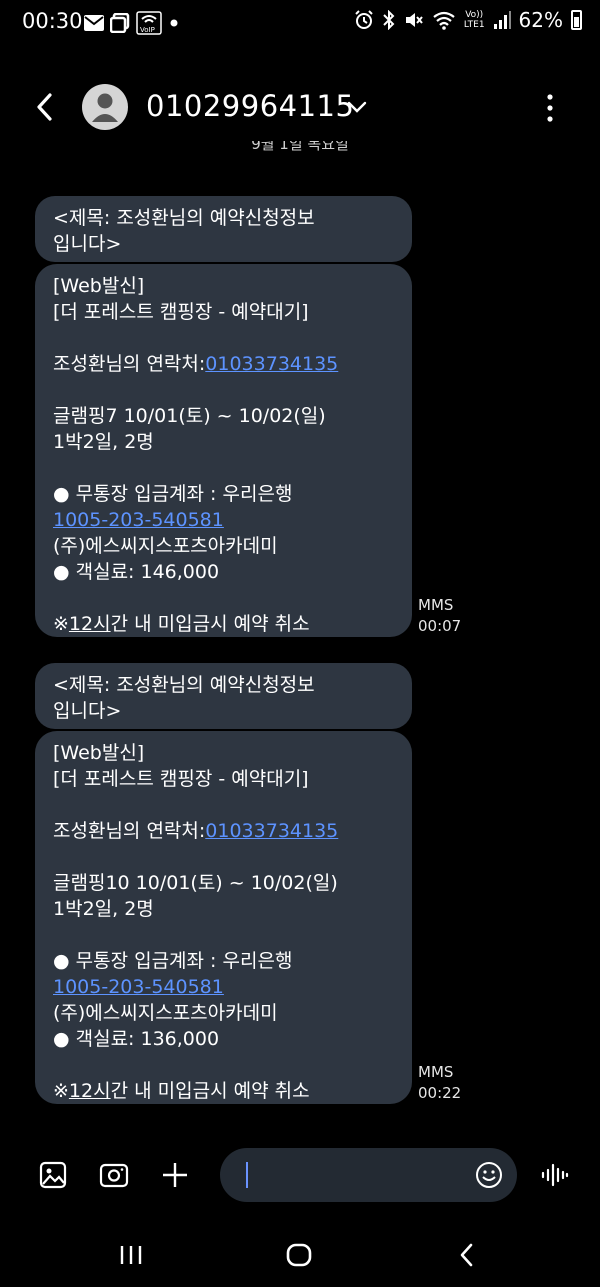 The image size is (600, 1287). What do you see at coordinates (300, 147) in the screenshot?
I see `date-separator-text: 9월 1일 목요일` at bounding box center [300, 147].